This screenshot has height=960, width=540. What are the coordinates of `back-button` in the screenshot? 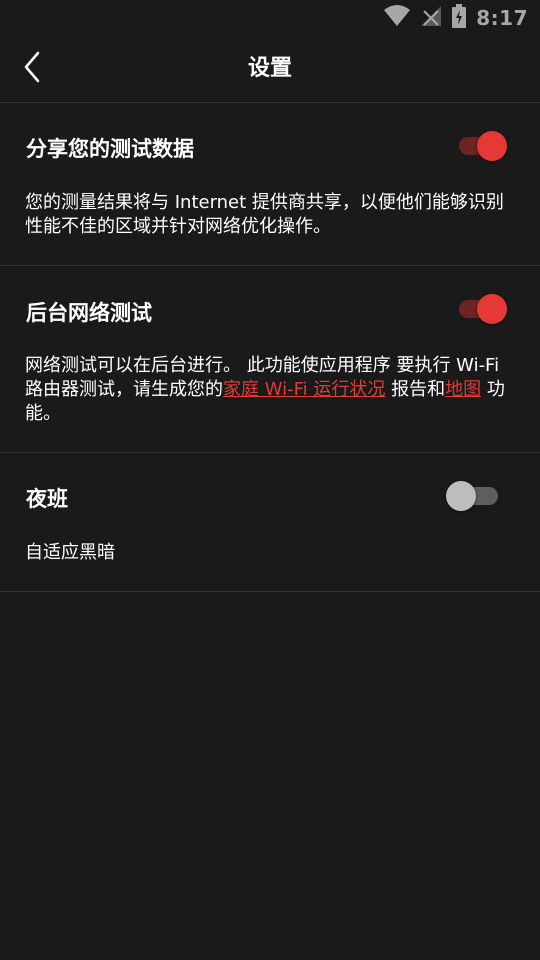 It's located at (32, 69).